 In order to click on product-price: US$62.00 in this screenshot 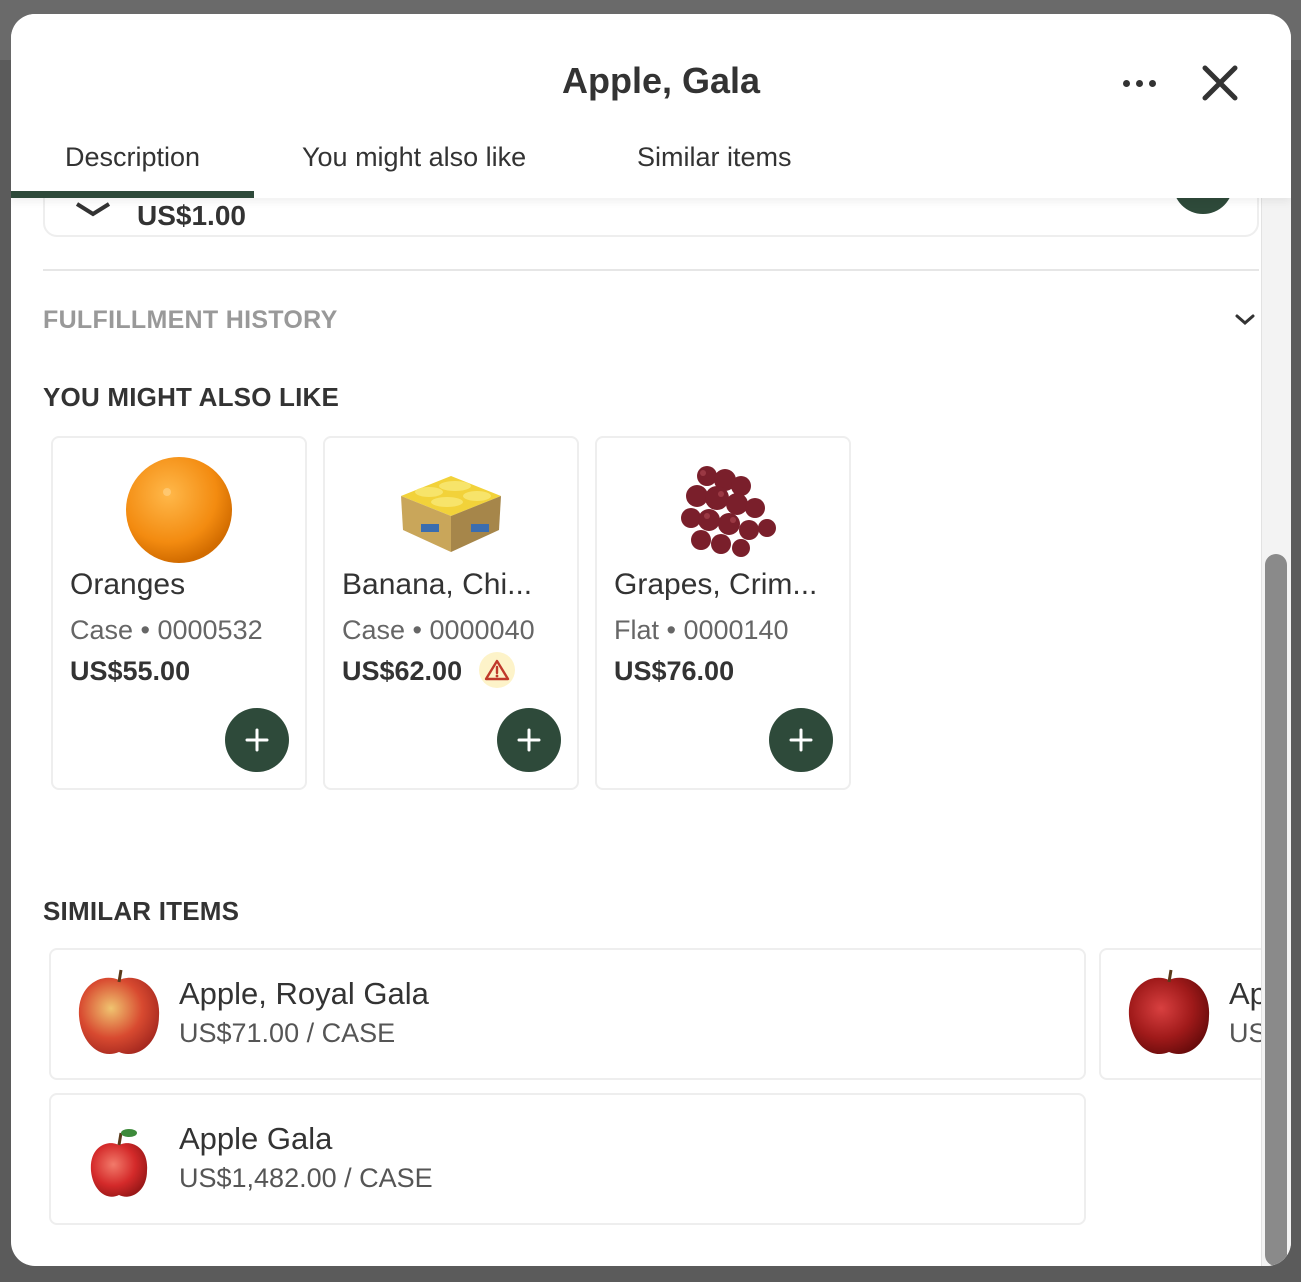, I will do `click(402, 671)`.